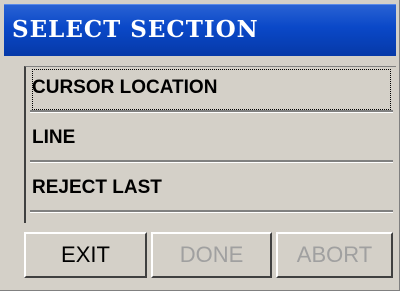 This screenshot has width=403, height=294. What do you see at coordinates (211, 89) in the screenshot?
I see `list-item-cursor-location: CURSOR LOCATION` at bounding box center [211, 89].